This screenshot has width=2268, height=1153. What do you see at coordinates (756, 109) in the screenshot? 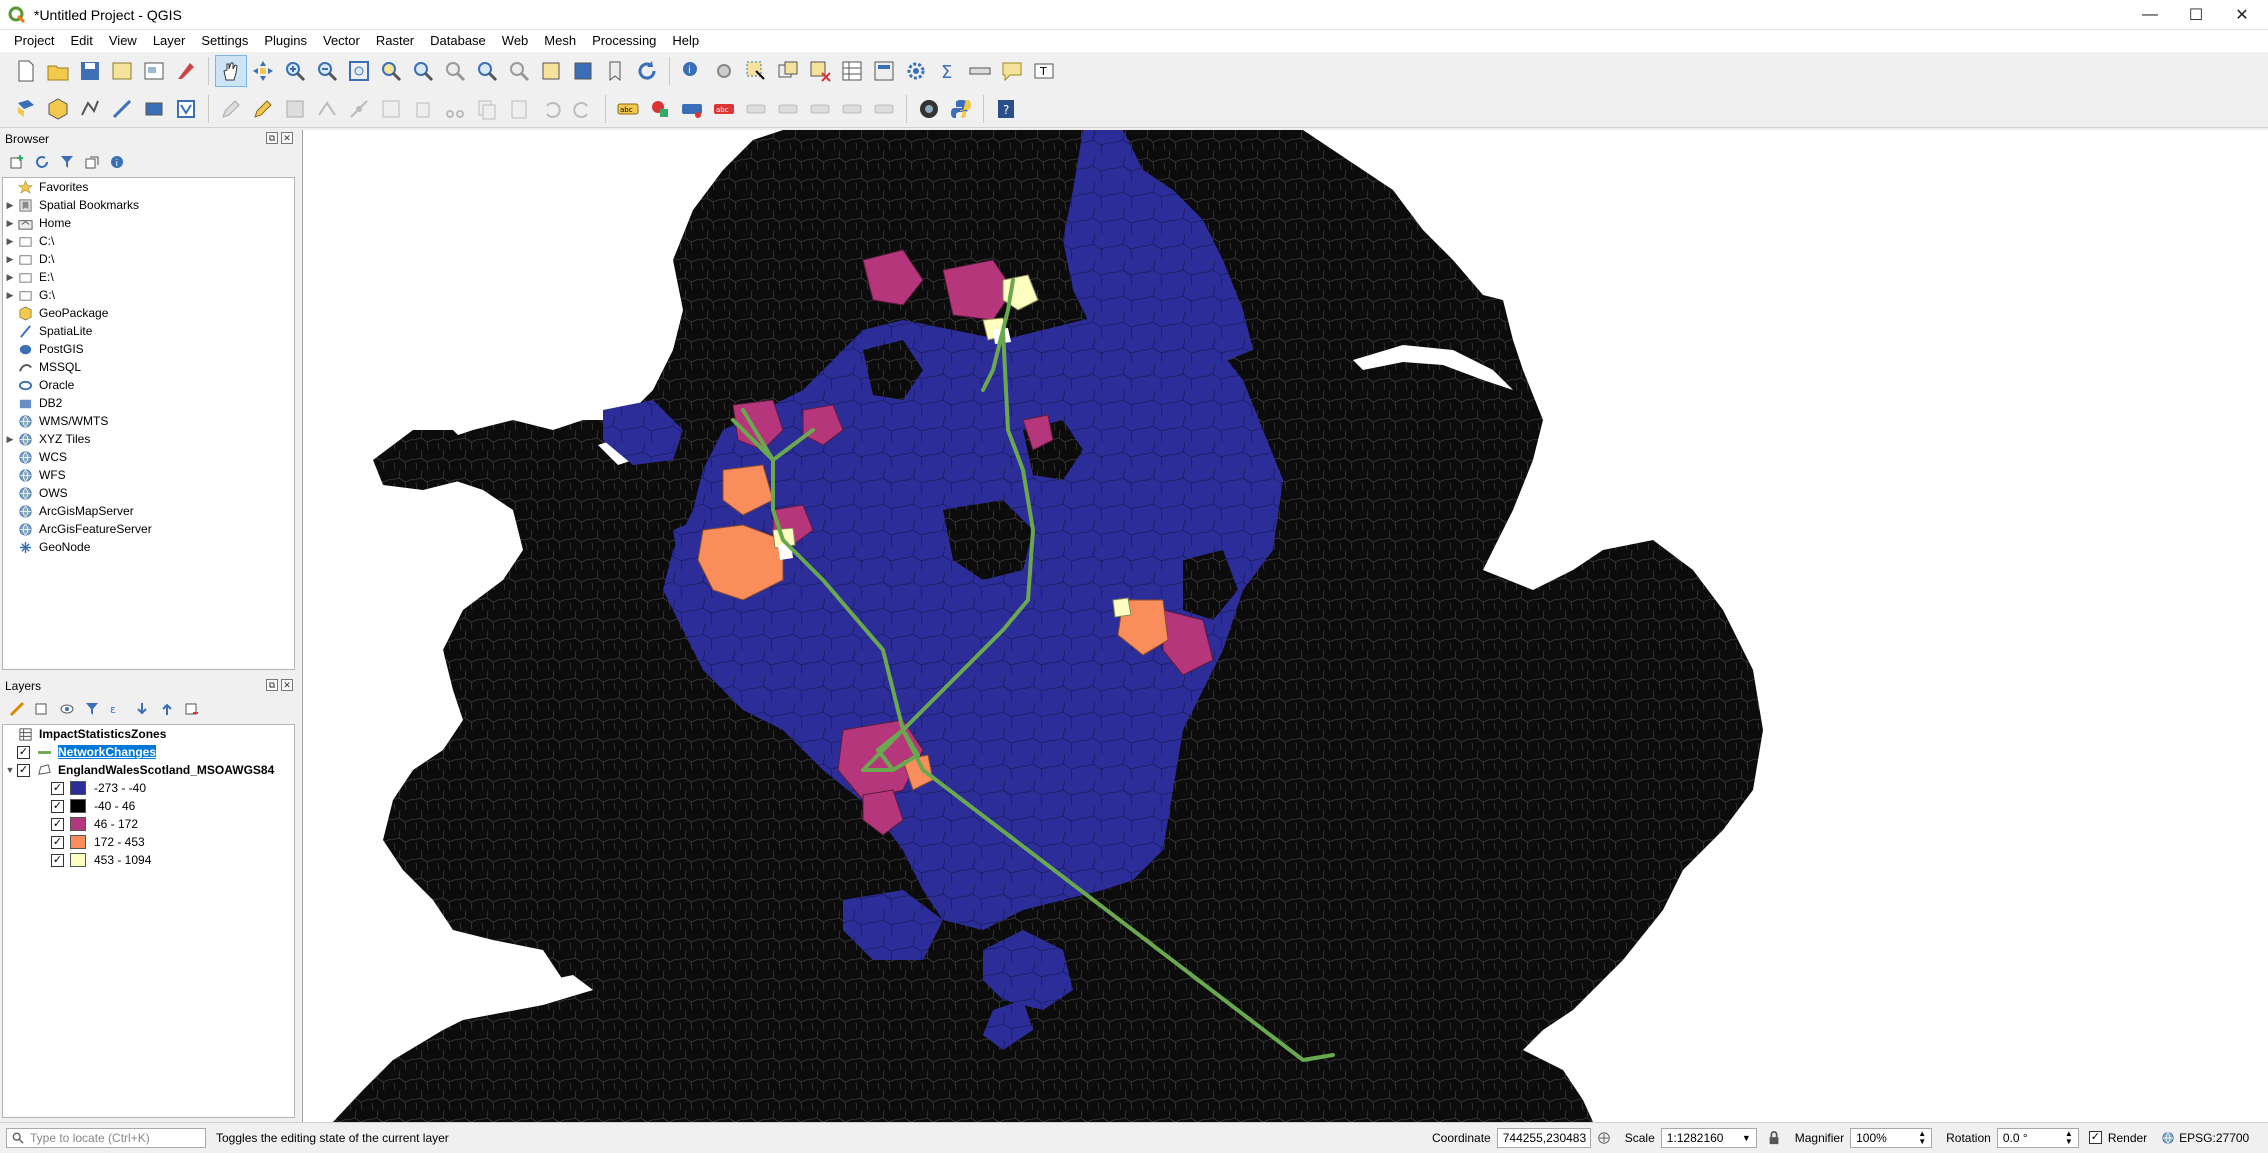
I see `pin-labels-button` at bounding box center [756, 109].